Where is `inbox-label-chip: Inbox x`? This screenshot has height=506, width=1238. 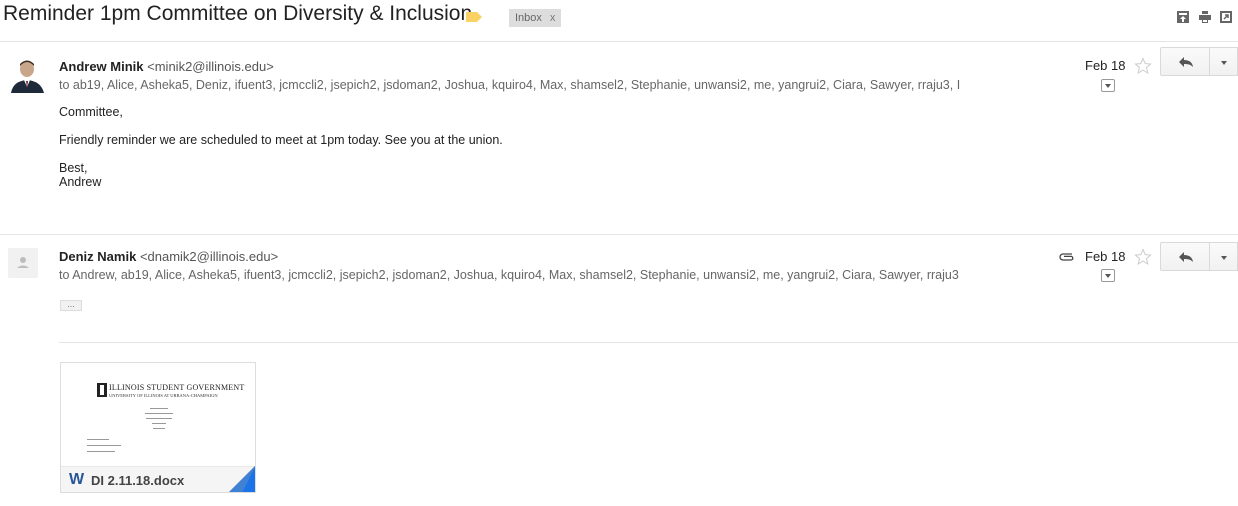
inbox-label-chip: Inbox x is located at coordinates (535, 18).